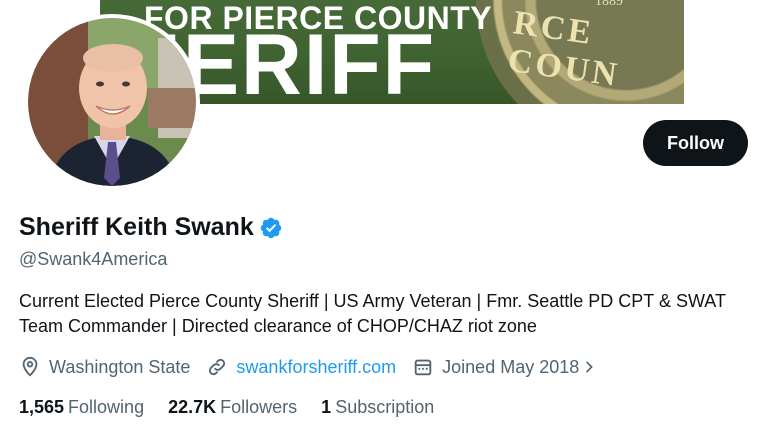 Image resolution: width=768 pixels, height=431 pixels. I want to click on display-name: Sheriff Keith Swank, so click(136, 227).